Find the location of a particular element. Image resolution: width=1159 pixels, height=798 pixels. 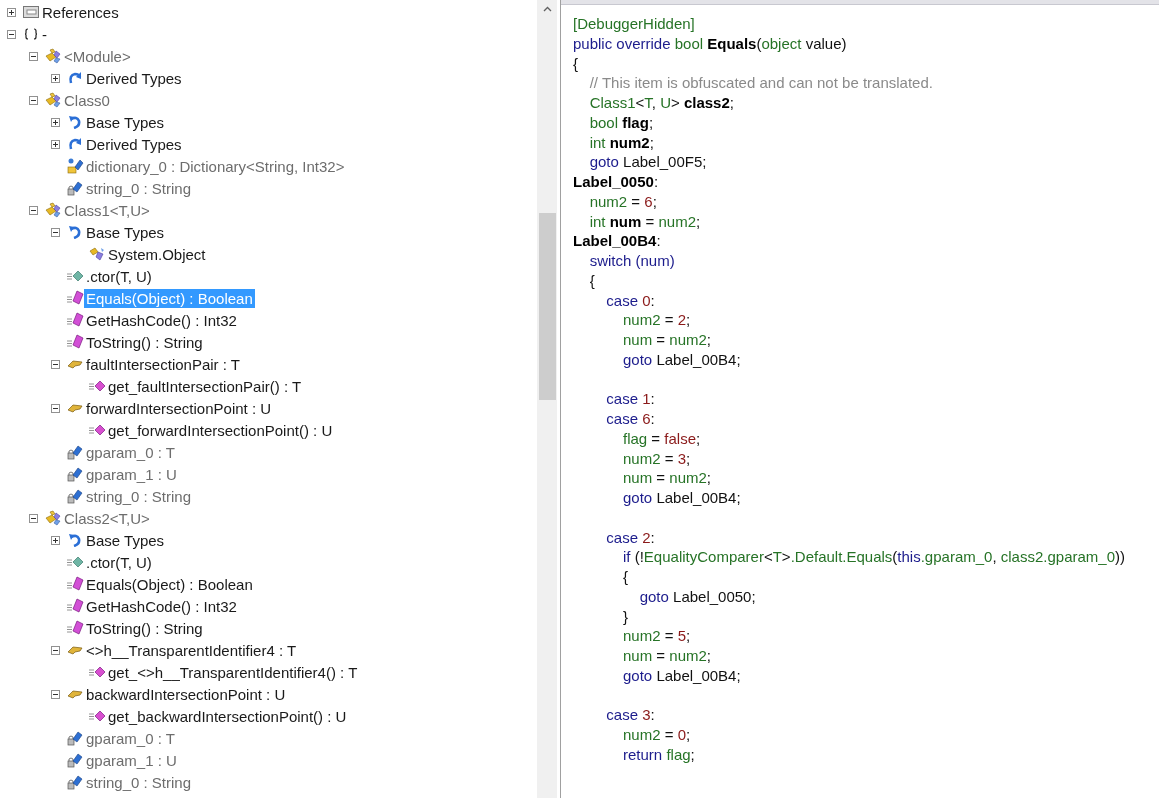

code-line: int num2; is located at coordinates (621, 142).